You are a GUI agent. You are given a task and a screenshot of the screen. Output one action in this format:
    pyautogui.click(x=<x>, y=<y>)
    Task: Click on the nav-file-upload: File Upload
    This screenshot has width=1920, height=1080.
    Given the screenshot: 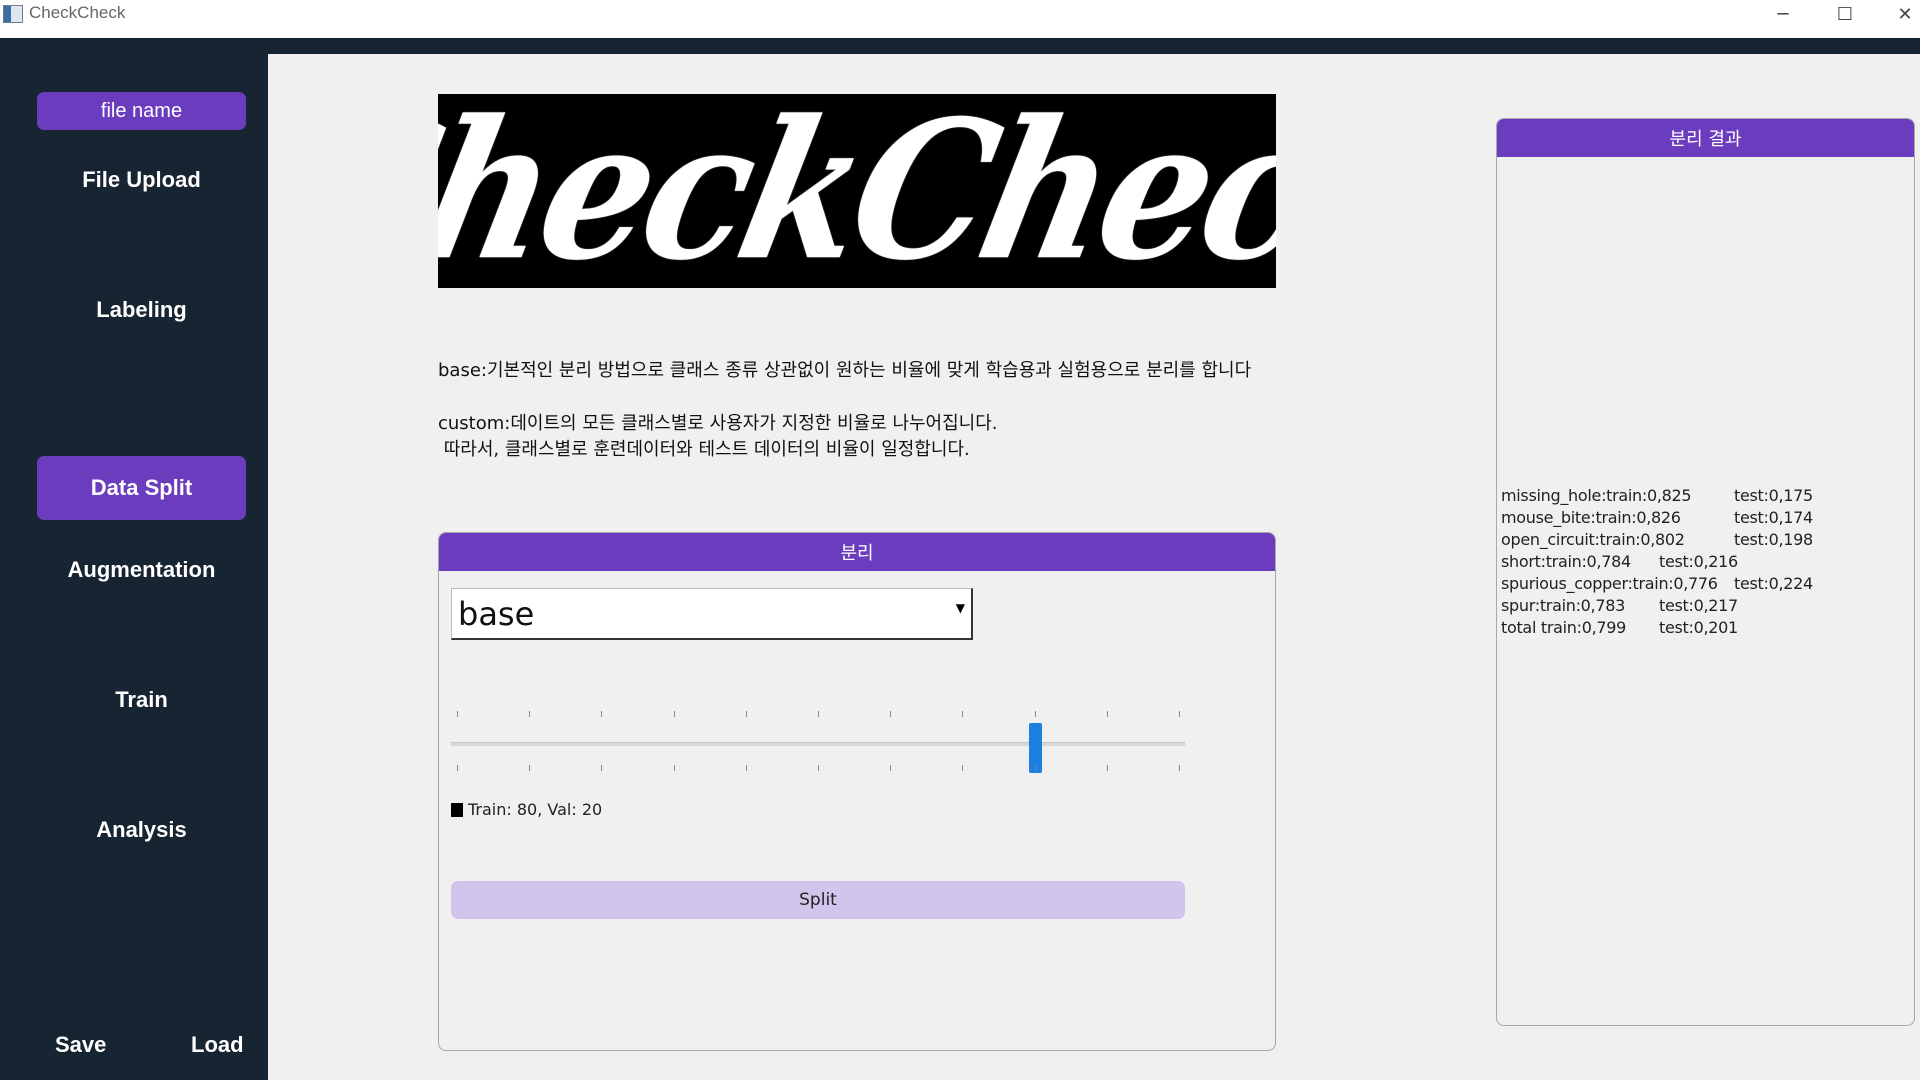 What is the action you would take?
    pyautogui.click(x=141, y=180)
    